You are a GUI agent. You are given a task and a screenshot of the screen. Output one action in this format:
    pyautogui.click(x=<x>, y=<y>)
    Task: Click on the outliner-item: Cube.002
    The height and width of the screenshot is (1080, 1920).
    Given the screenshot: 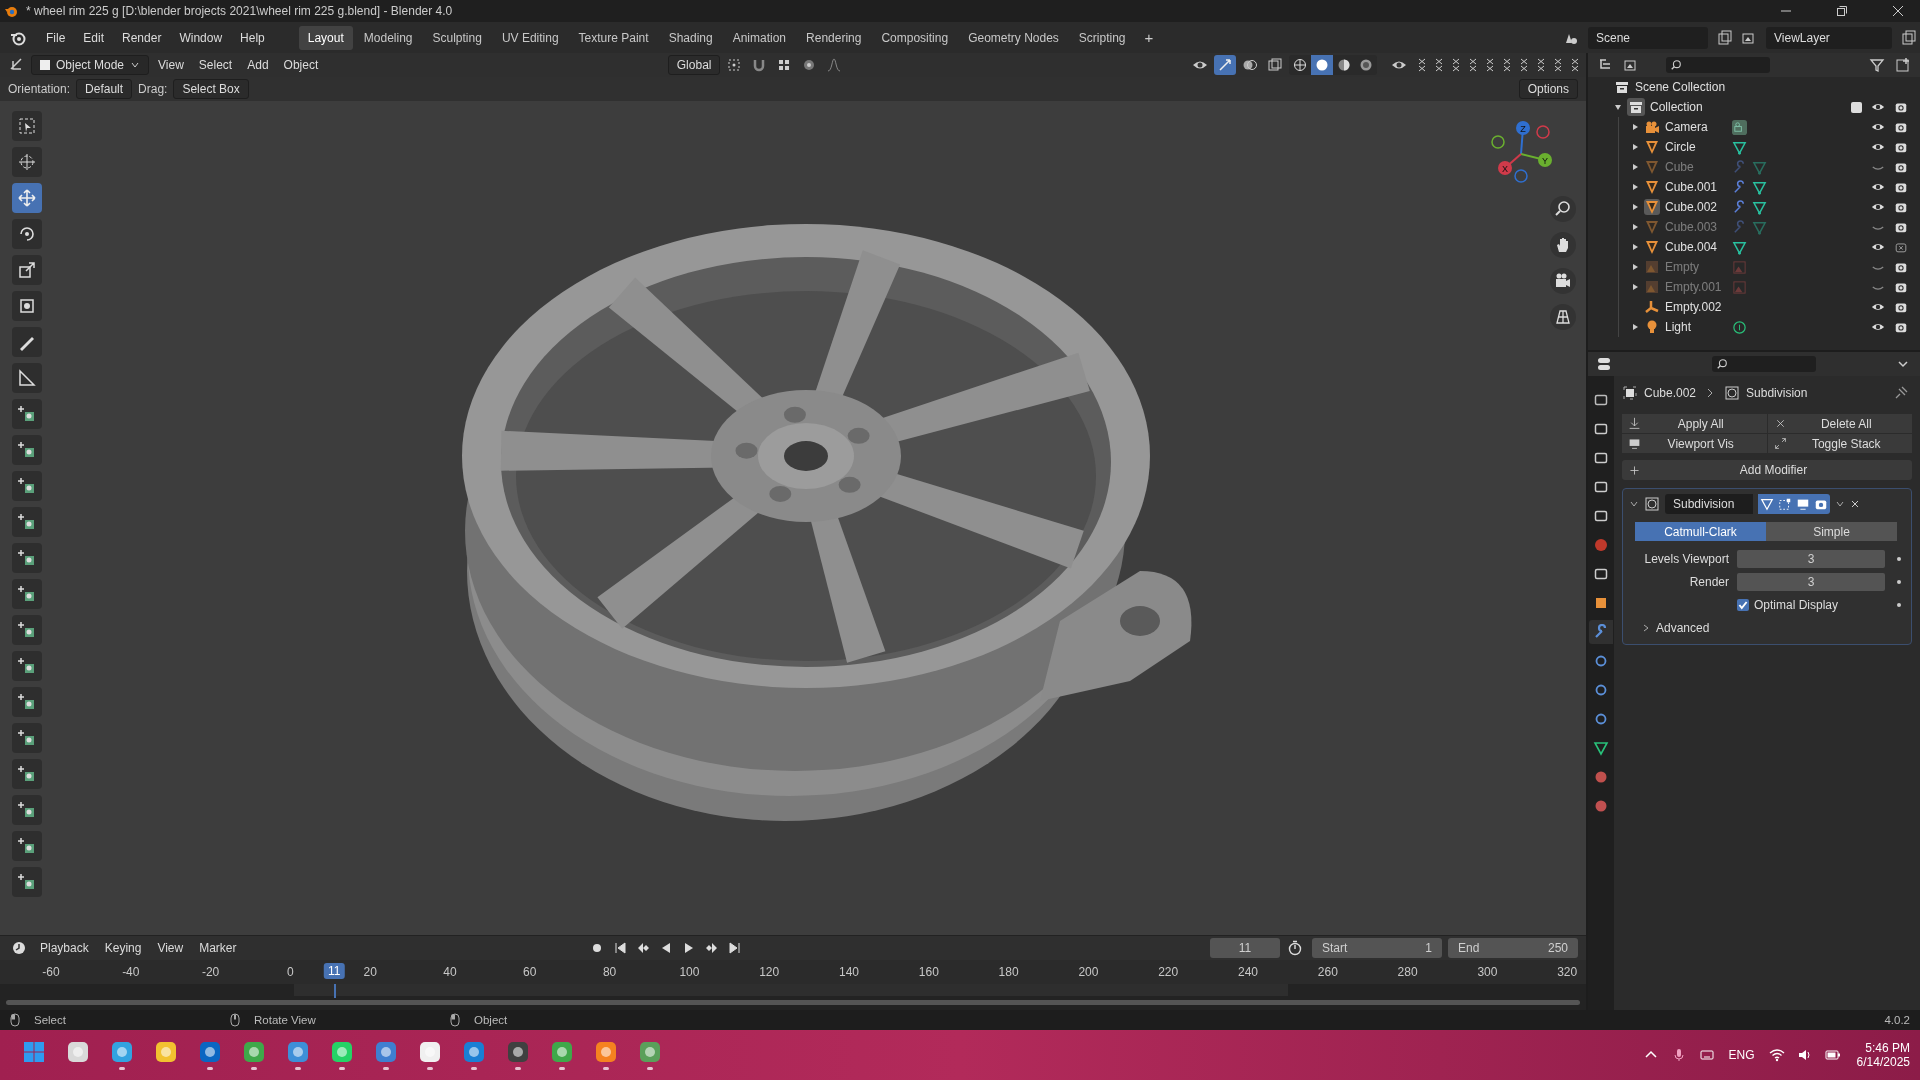 What is the action you would take?
    pyautogui.click(x=1696, y=207)
    